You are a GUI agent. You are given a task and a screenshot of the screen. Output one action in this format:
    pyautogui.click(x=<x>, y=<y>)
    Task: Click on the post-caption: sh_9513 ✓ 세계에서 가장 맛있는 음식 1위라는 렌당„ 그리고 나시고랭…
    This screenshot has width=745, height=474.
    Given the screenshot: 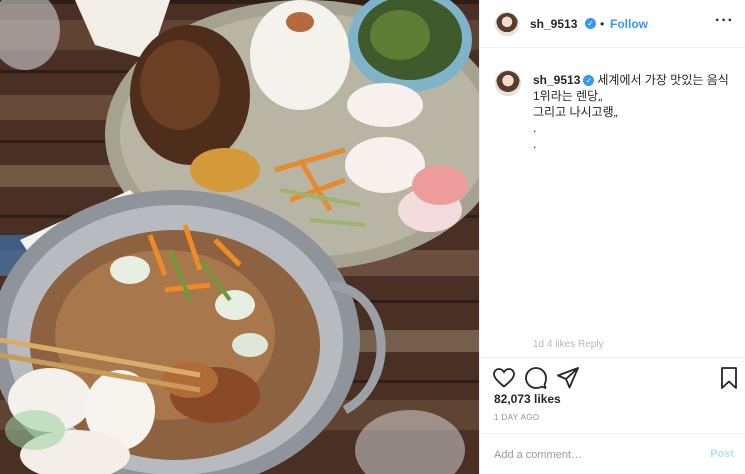 What is the action you would take?
    pyautogui.click(x=633, y=112)
    